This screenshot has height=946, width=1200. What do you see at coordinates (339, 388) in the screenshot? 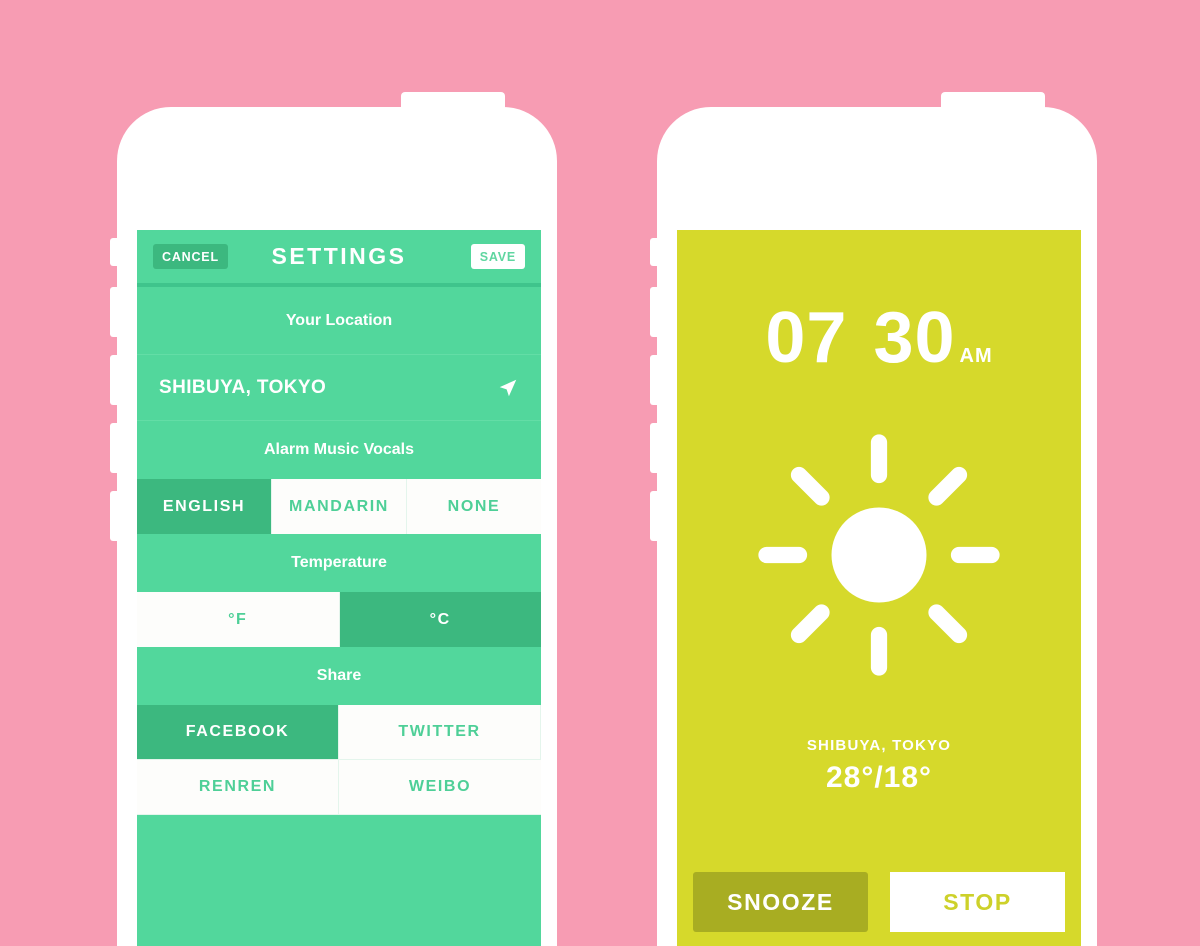
I see `location-row: SHIBUYA, TOKYO` at bounding box center [339, 388].